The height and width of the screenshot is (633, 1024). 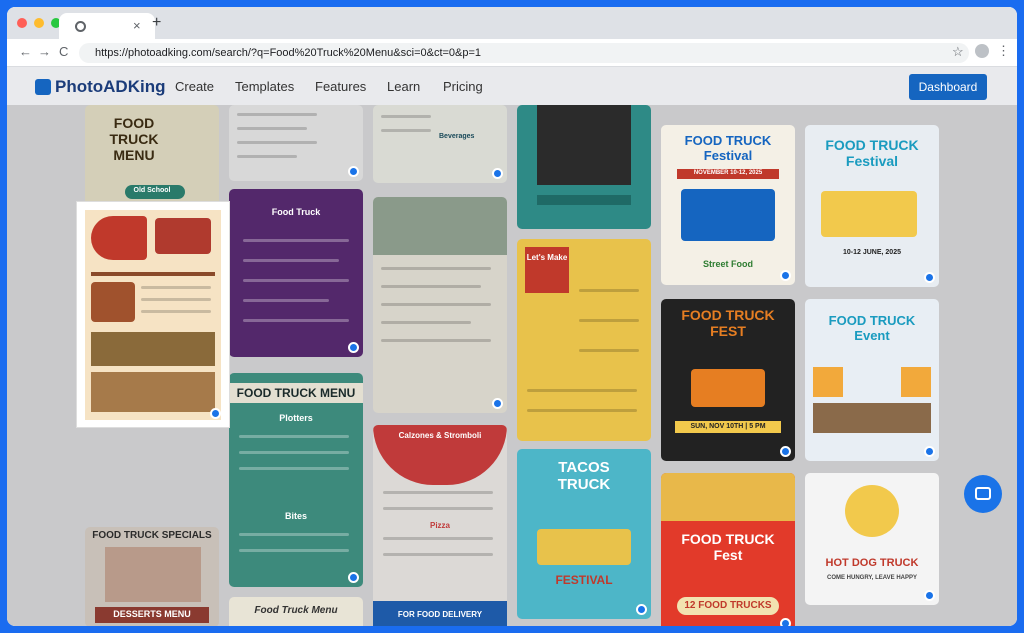 What do you see at coordinates (463, 86) in the screenshot?
I see `nav-pricing: Pricing` at bounding box center [463, 86].